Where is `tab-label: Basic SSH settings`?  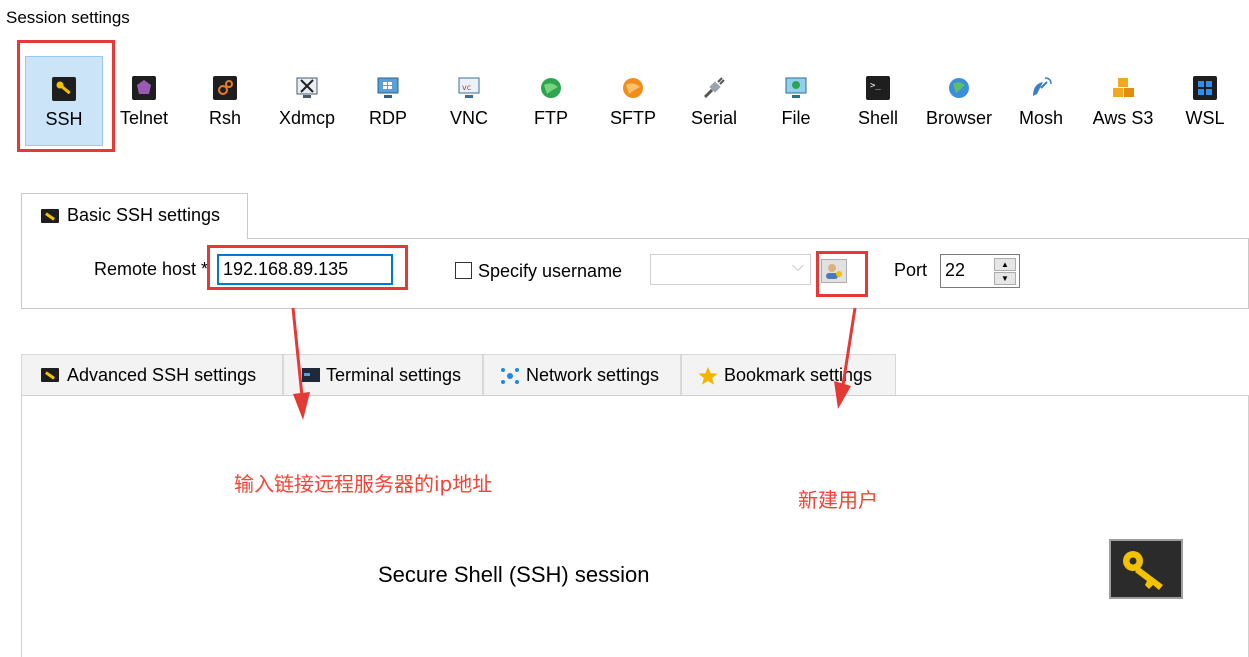
tab-label: Basic SSH settings is located at coordinates (144, 215).